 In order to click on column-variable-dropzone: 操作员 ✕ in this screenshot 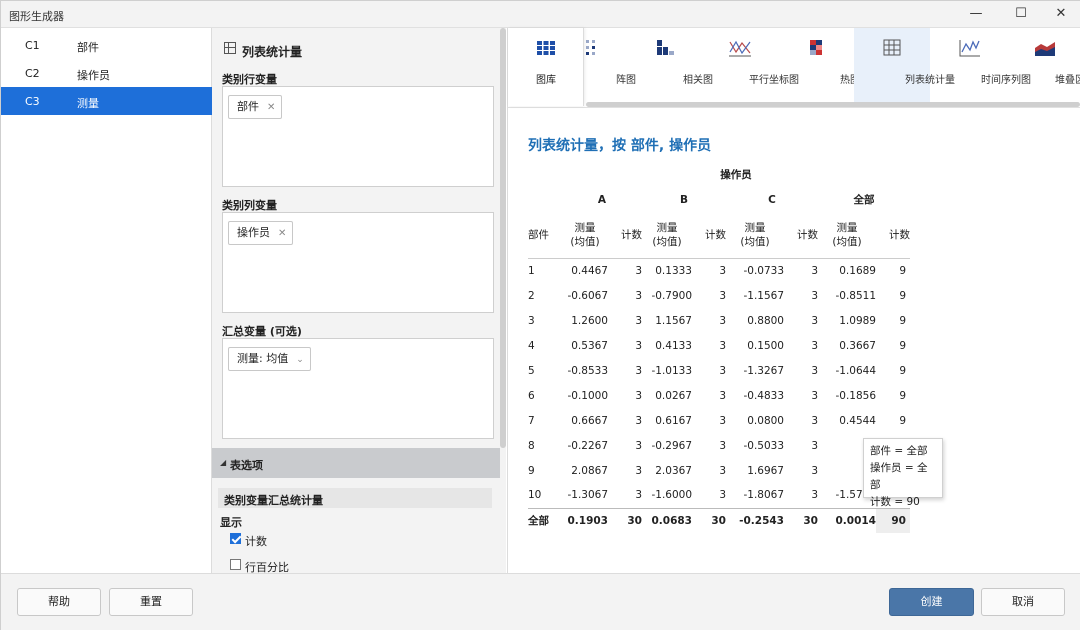, I will do `click(358, 262)`.